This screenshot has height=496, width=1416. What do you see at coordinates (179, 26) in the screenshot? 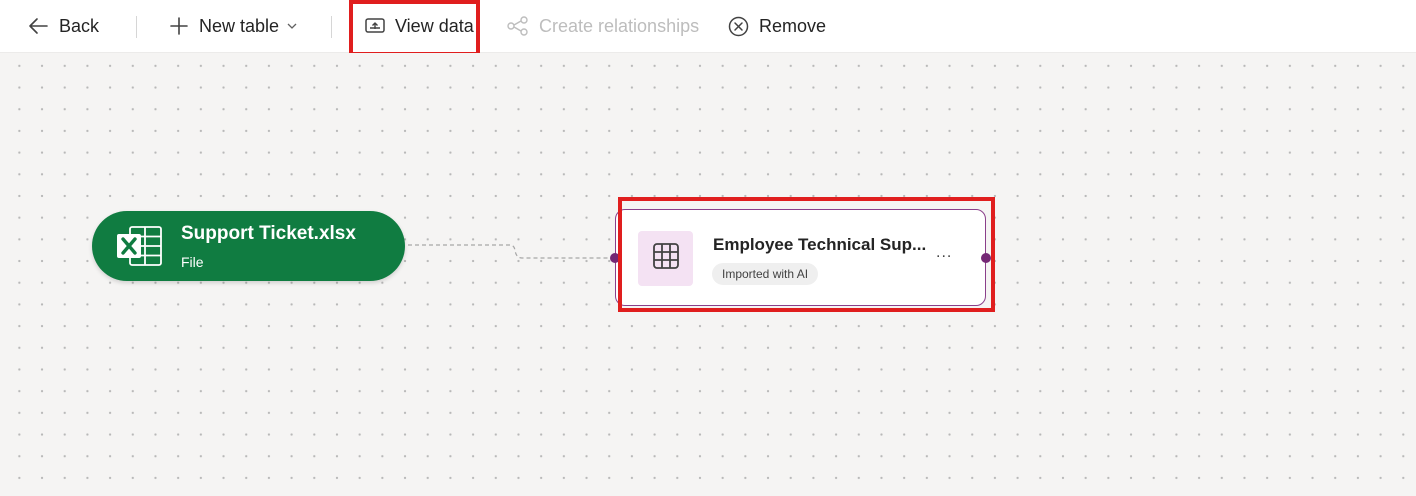
I see `plus-icon` at bounding box center [179, 26].